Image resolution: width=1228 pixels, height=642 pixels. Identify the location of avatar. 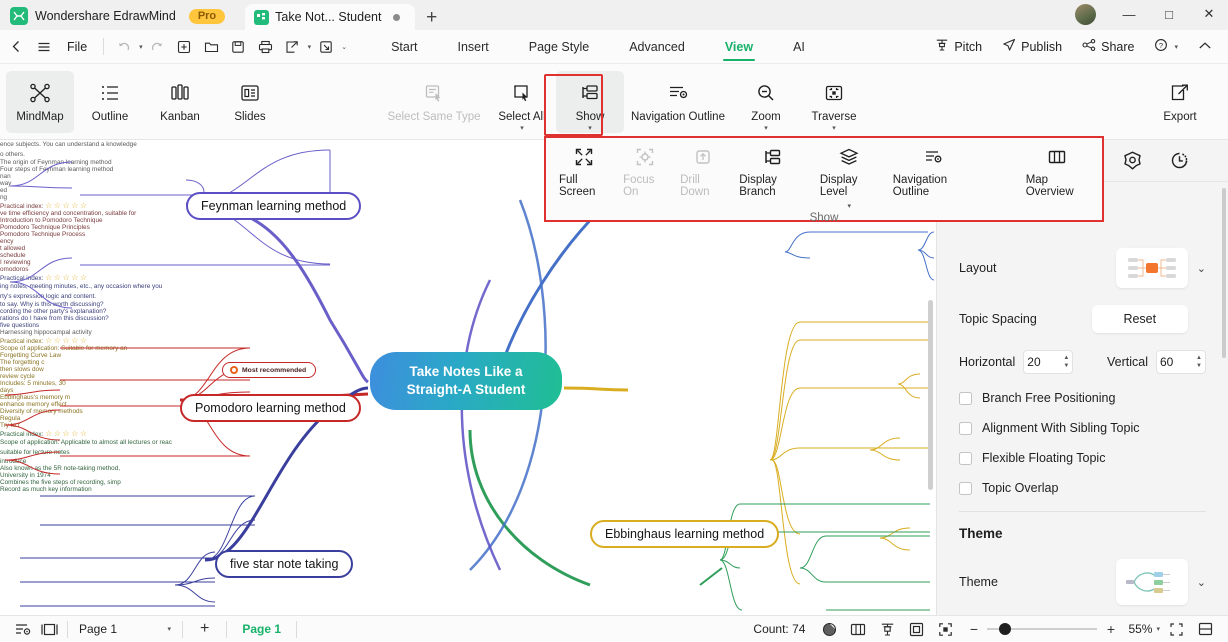
(1085, 14).